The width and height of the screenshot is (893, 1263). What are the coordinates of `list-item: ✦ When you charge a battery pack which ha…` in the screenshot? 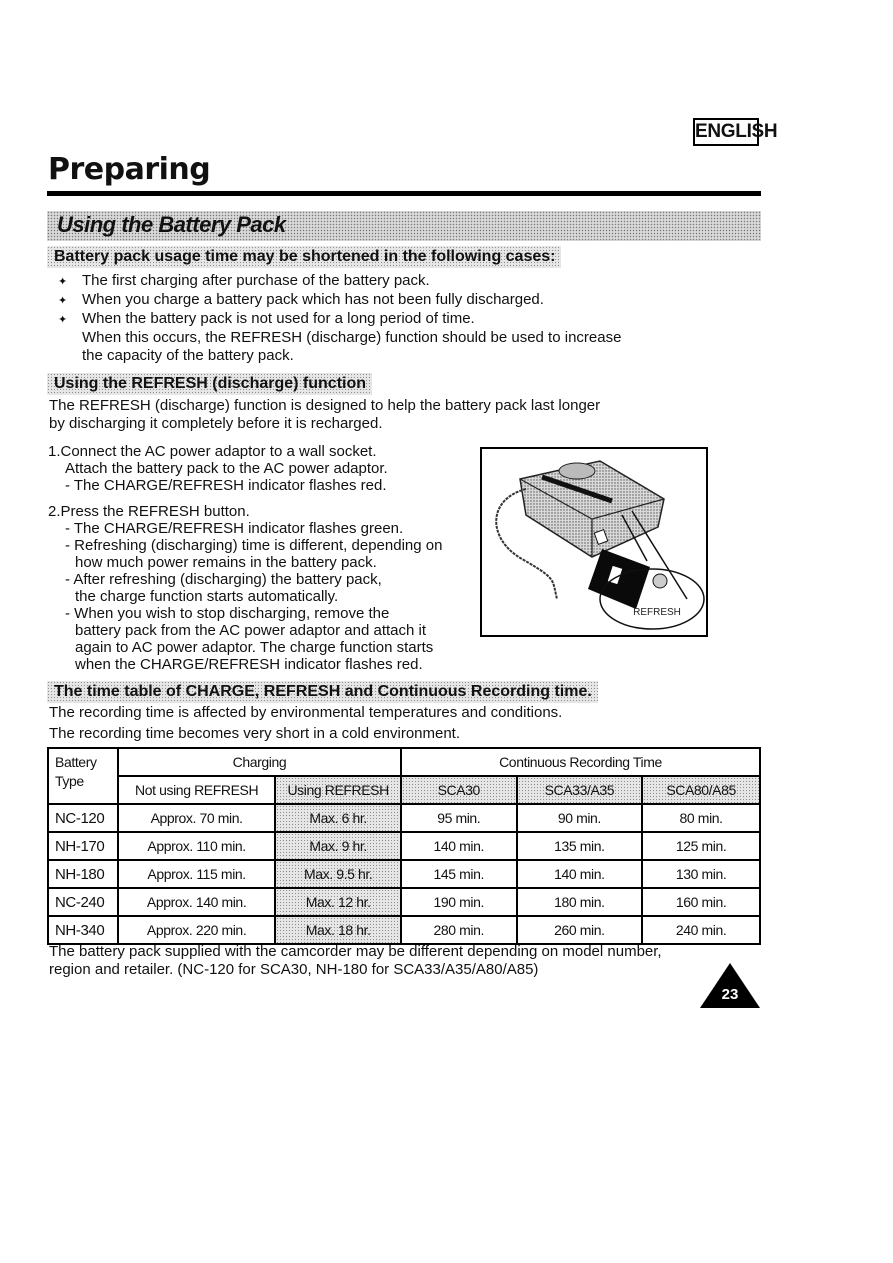 It's located at (301, 299).